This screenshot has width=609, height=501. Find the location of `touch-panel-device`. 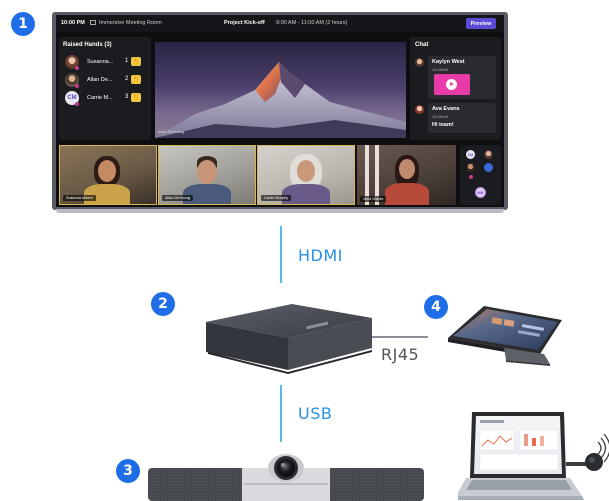

touch-panel-device is located at coordinates (505, 336).